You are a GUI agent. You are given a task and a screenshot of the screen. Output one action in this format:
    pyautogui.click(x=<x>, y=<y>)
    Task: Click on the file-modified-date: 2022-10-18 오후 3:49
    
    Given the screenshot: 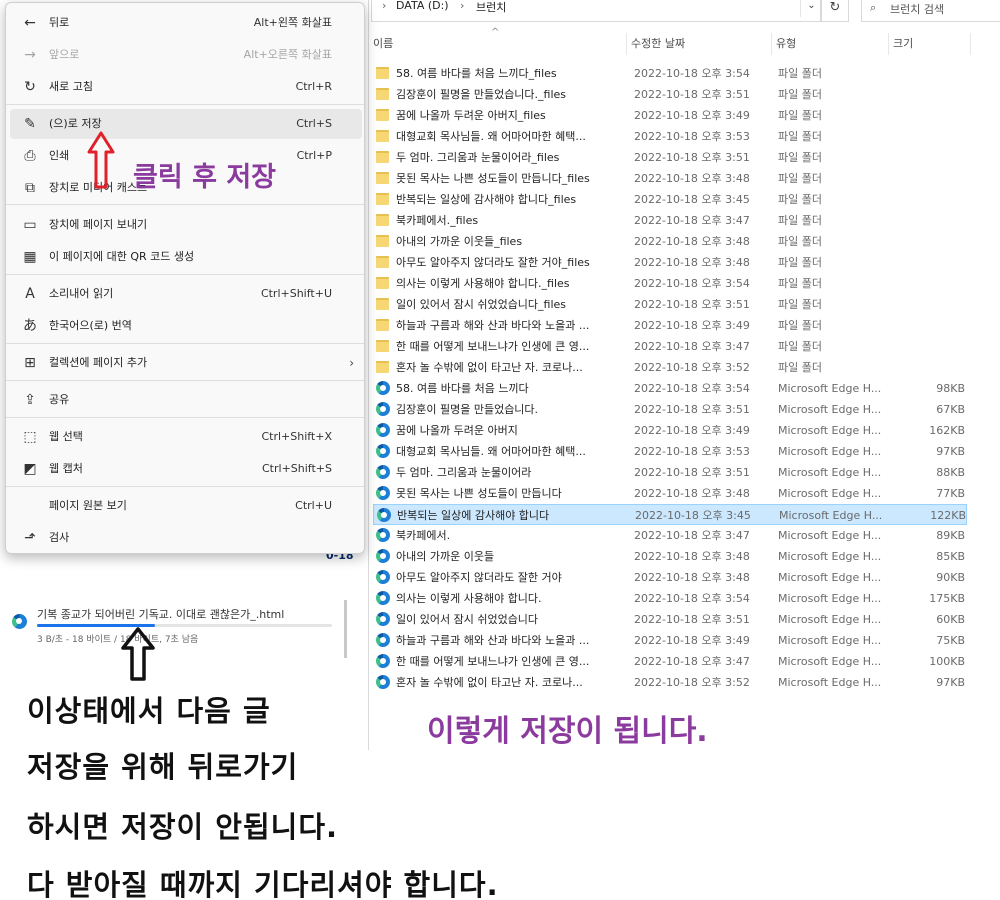 What is the action you would take?
    pyautogui.click(x=692, y=640)
    